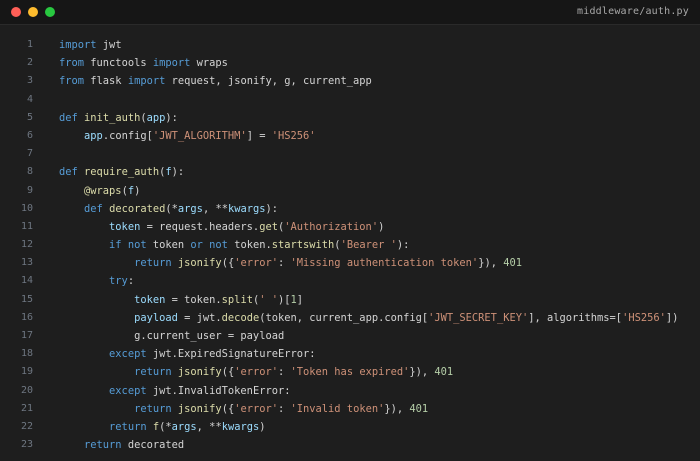 The height and width of the screenshot is (461, 700). I want to click on code-text: @wraps(f), so click(86, 191).